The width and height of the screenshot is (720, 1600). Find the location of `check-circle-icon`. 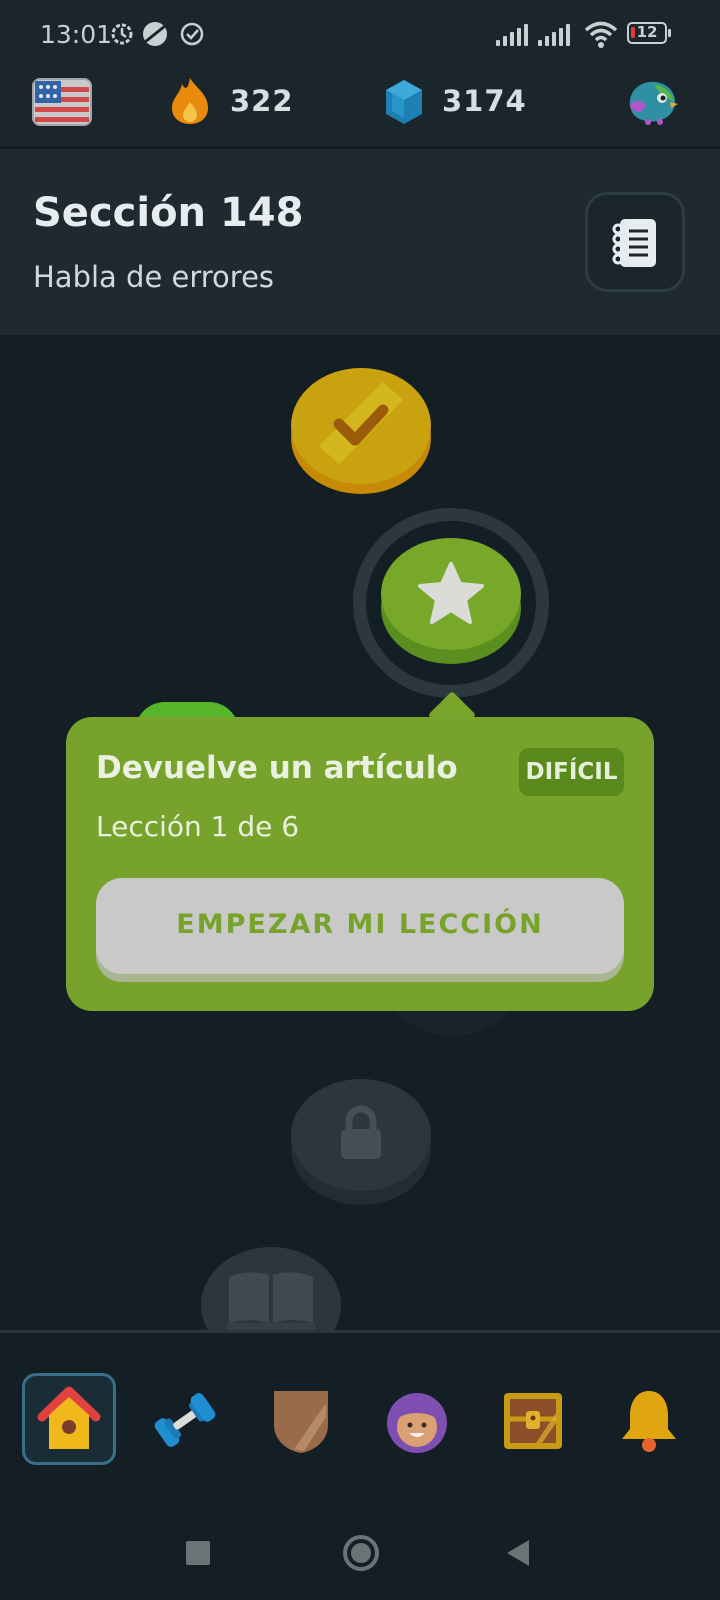

check-circle-icon is located at coordinates (192, 34).